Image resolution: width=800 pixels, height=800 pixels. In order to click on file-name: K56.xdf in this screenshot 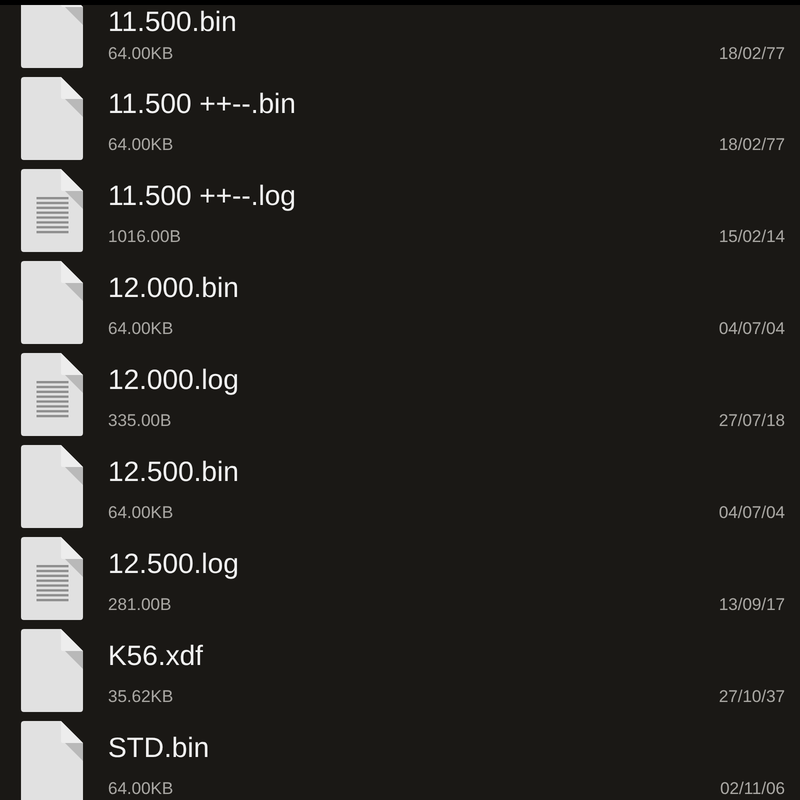, I will do `click(155, 656)`.